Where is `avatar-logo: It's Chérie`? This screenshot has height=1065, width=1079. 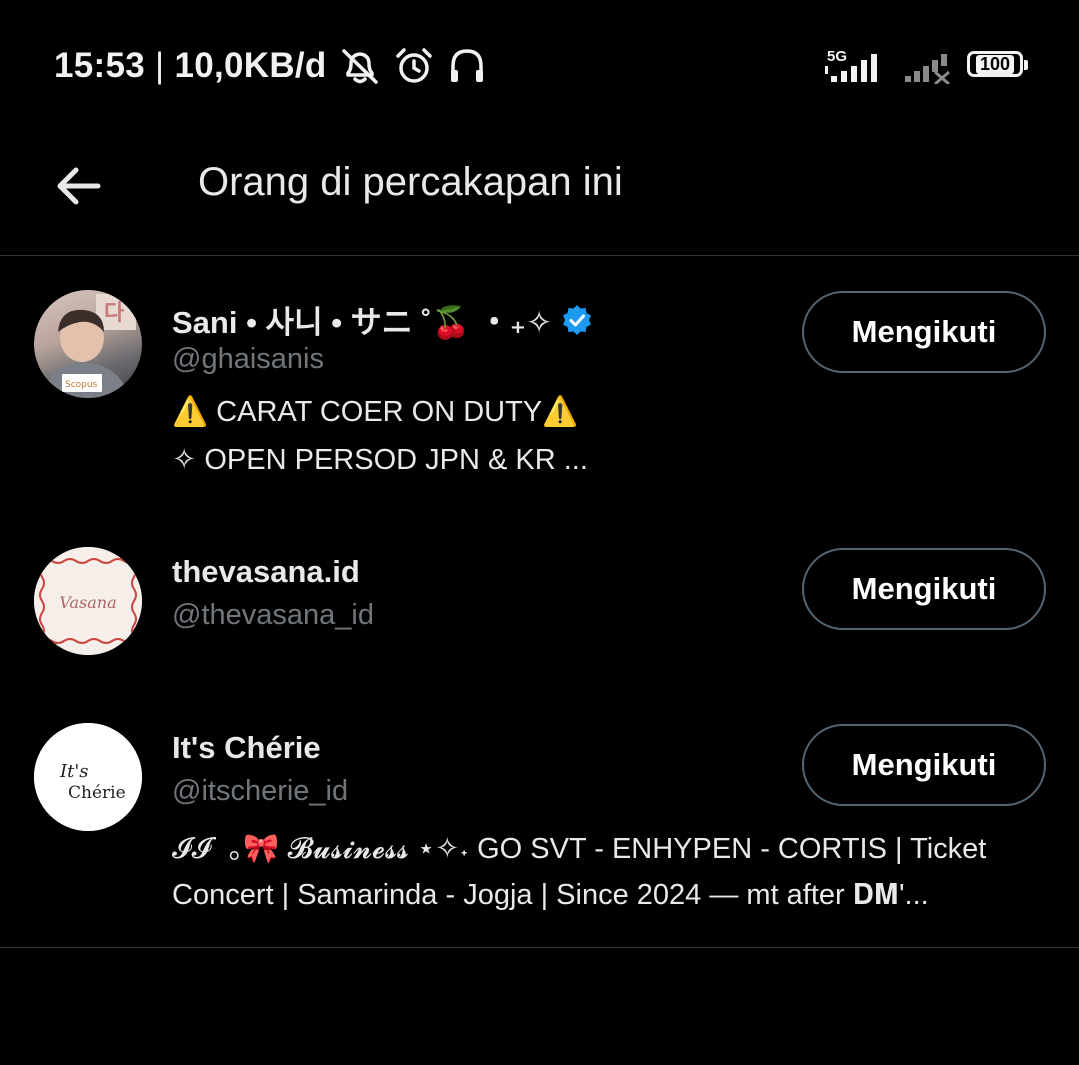
avatar-logo: It's Chérie is located at coordinates (88, 777).